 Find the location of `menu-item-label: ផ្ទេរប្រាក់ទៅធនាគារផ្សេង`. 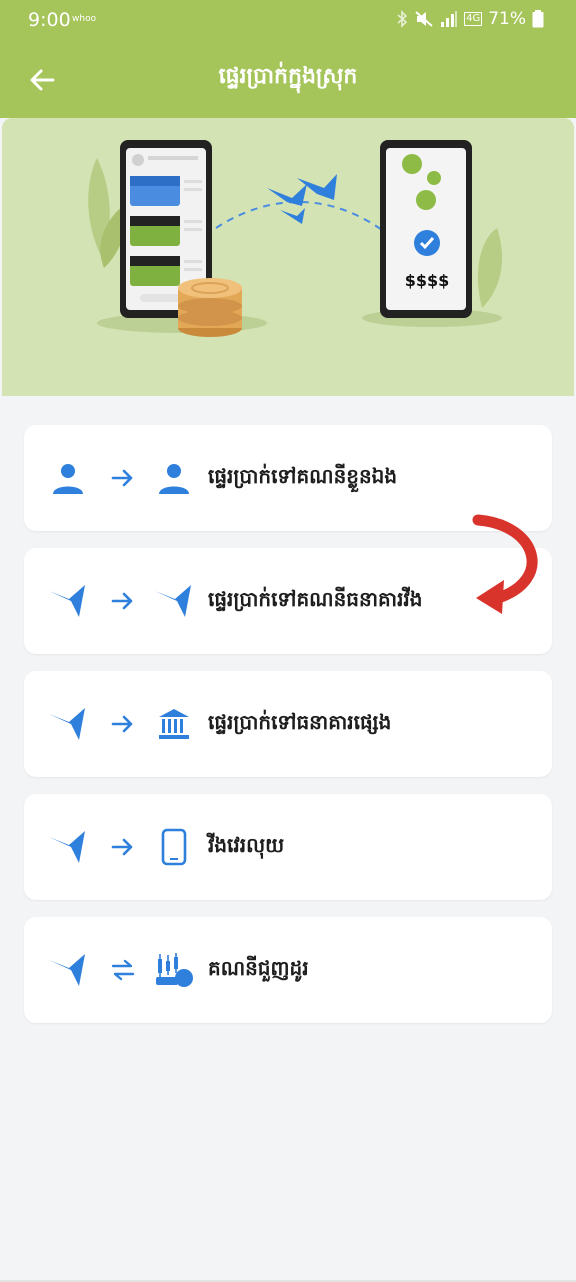

menu-item-label: ផ្ទេរប្រាក់ទៅធនាគារផ្សេង is located at coordinates (300, 722).